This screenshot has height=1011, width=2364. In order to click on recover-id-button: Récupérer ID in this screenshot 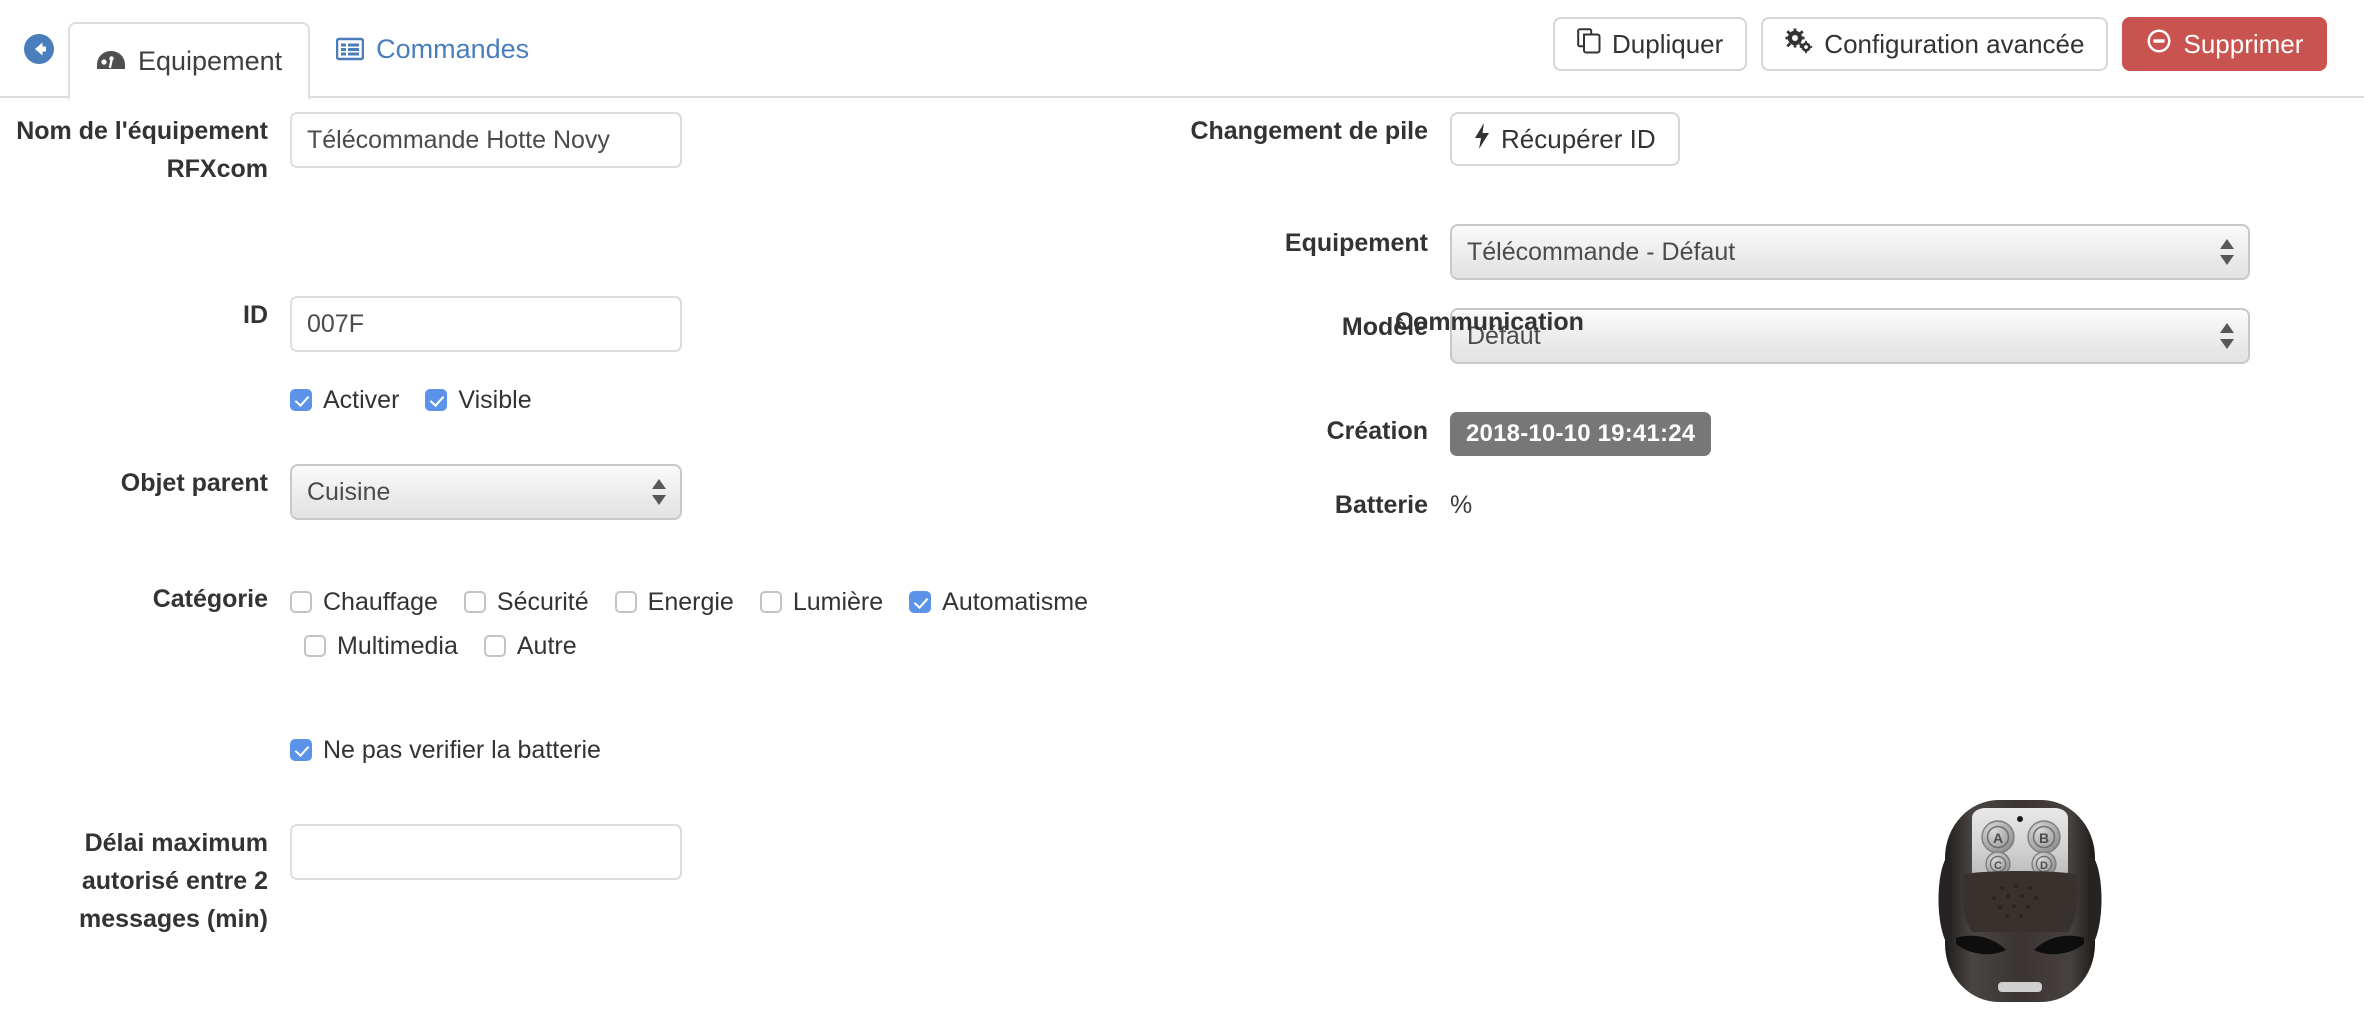, I will do `click(1565, 139)`.